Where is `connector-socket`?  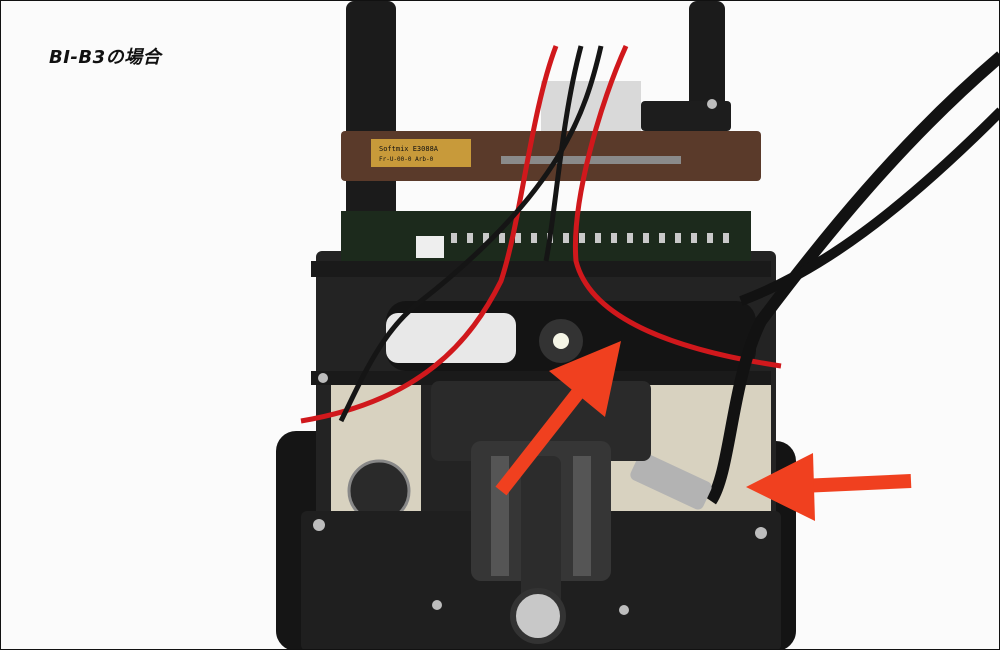 connector-socket is located at coordinates (686, 116).